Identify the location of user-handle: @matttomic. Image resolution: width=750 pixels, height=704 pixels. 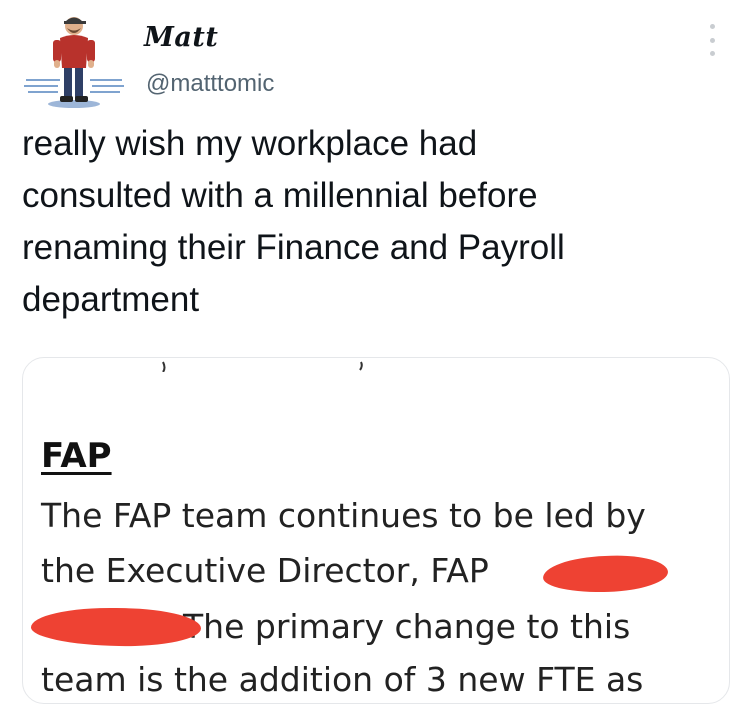
(210, 84).